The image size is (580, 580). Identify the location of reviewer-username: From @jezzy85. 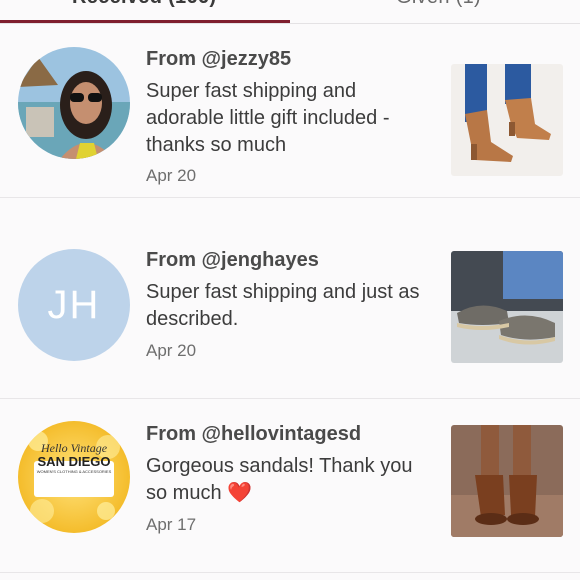
(218, 59).